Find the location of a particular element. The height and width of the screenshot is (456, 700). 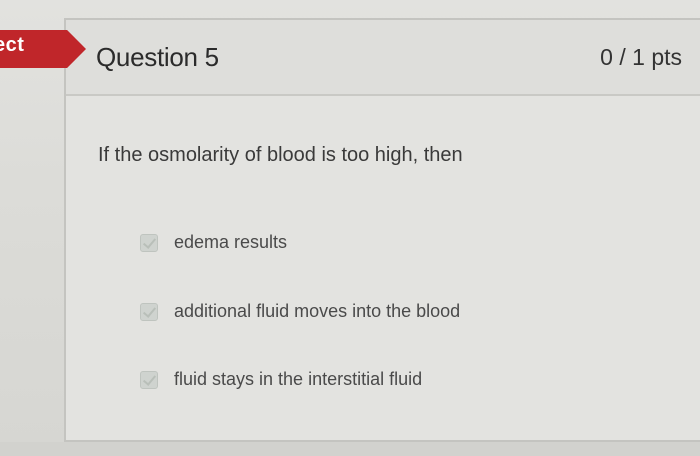

answer-option: edema results is located at coordinates (213, 242).